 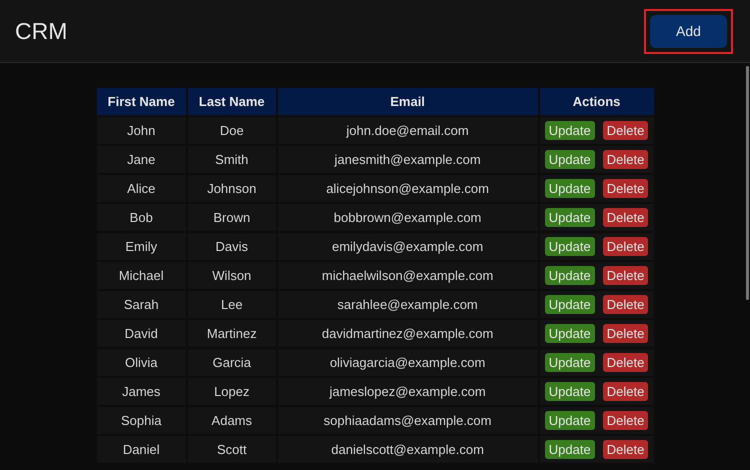 What do you see at coordinates (232, 362) in the screenshot?
I see `table-cell: Garcia` at bounding box center [232, 362].